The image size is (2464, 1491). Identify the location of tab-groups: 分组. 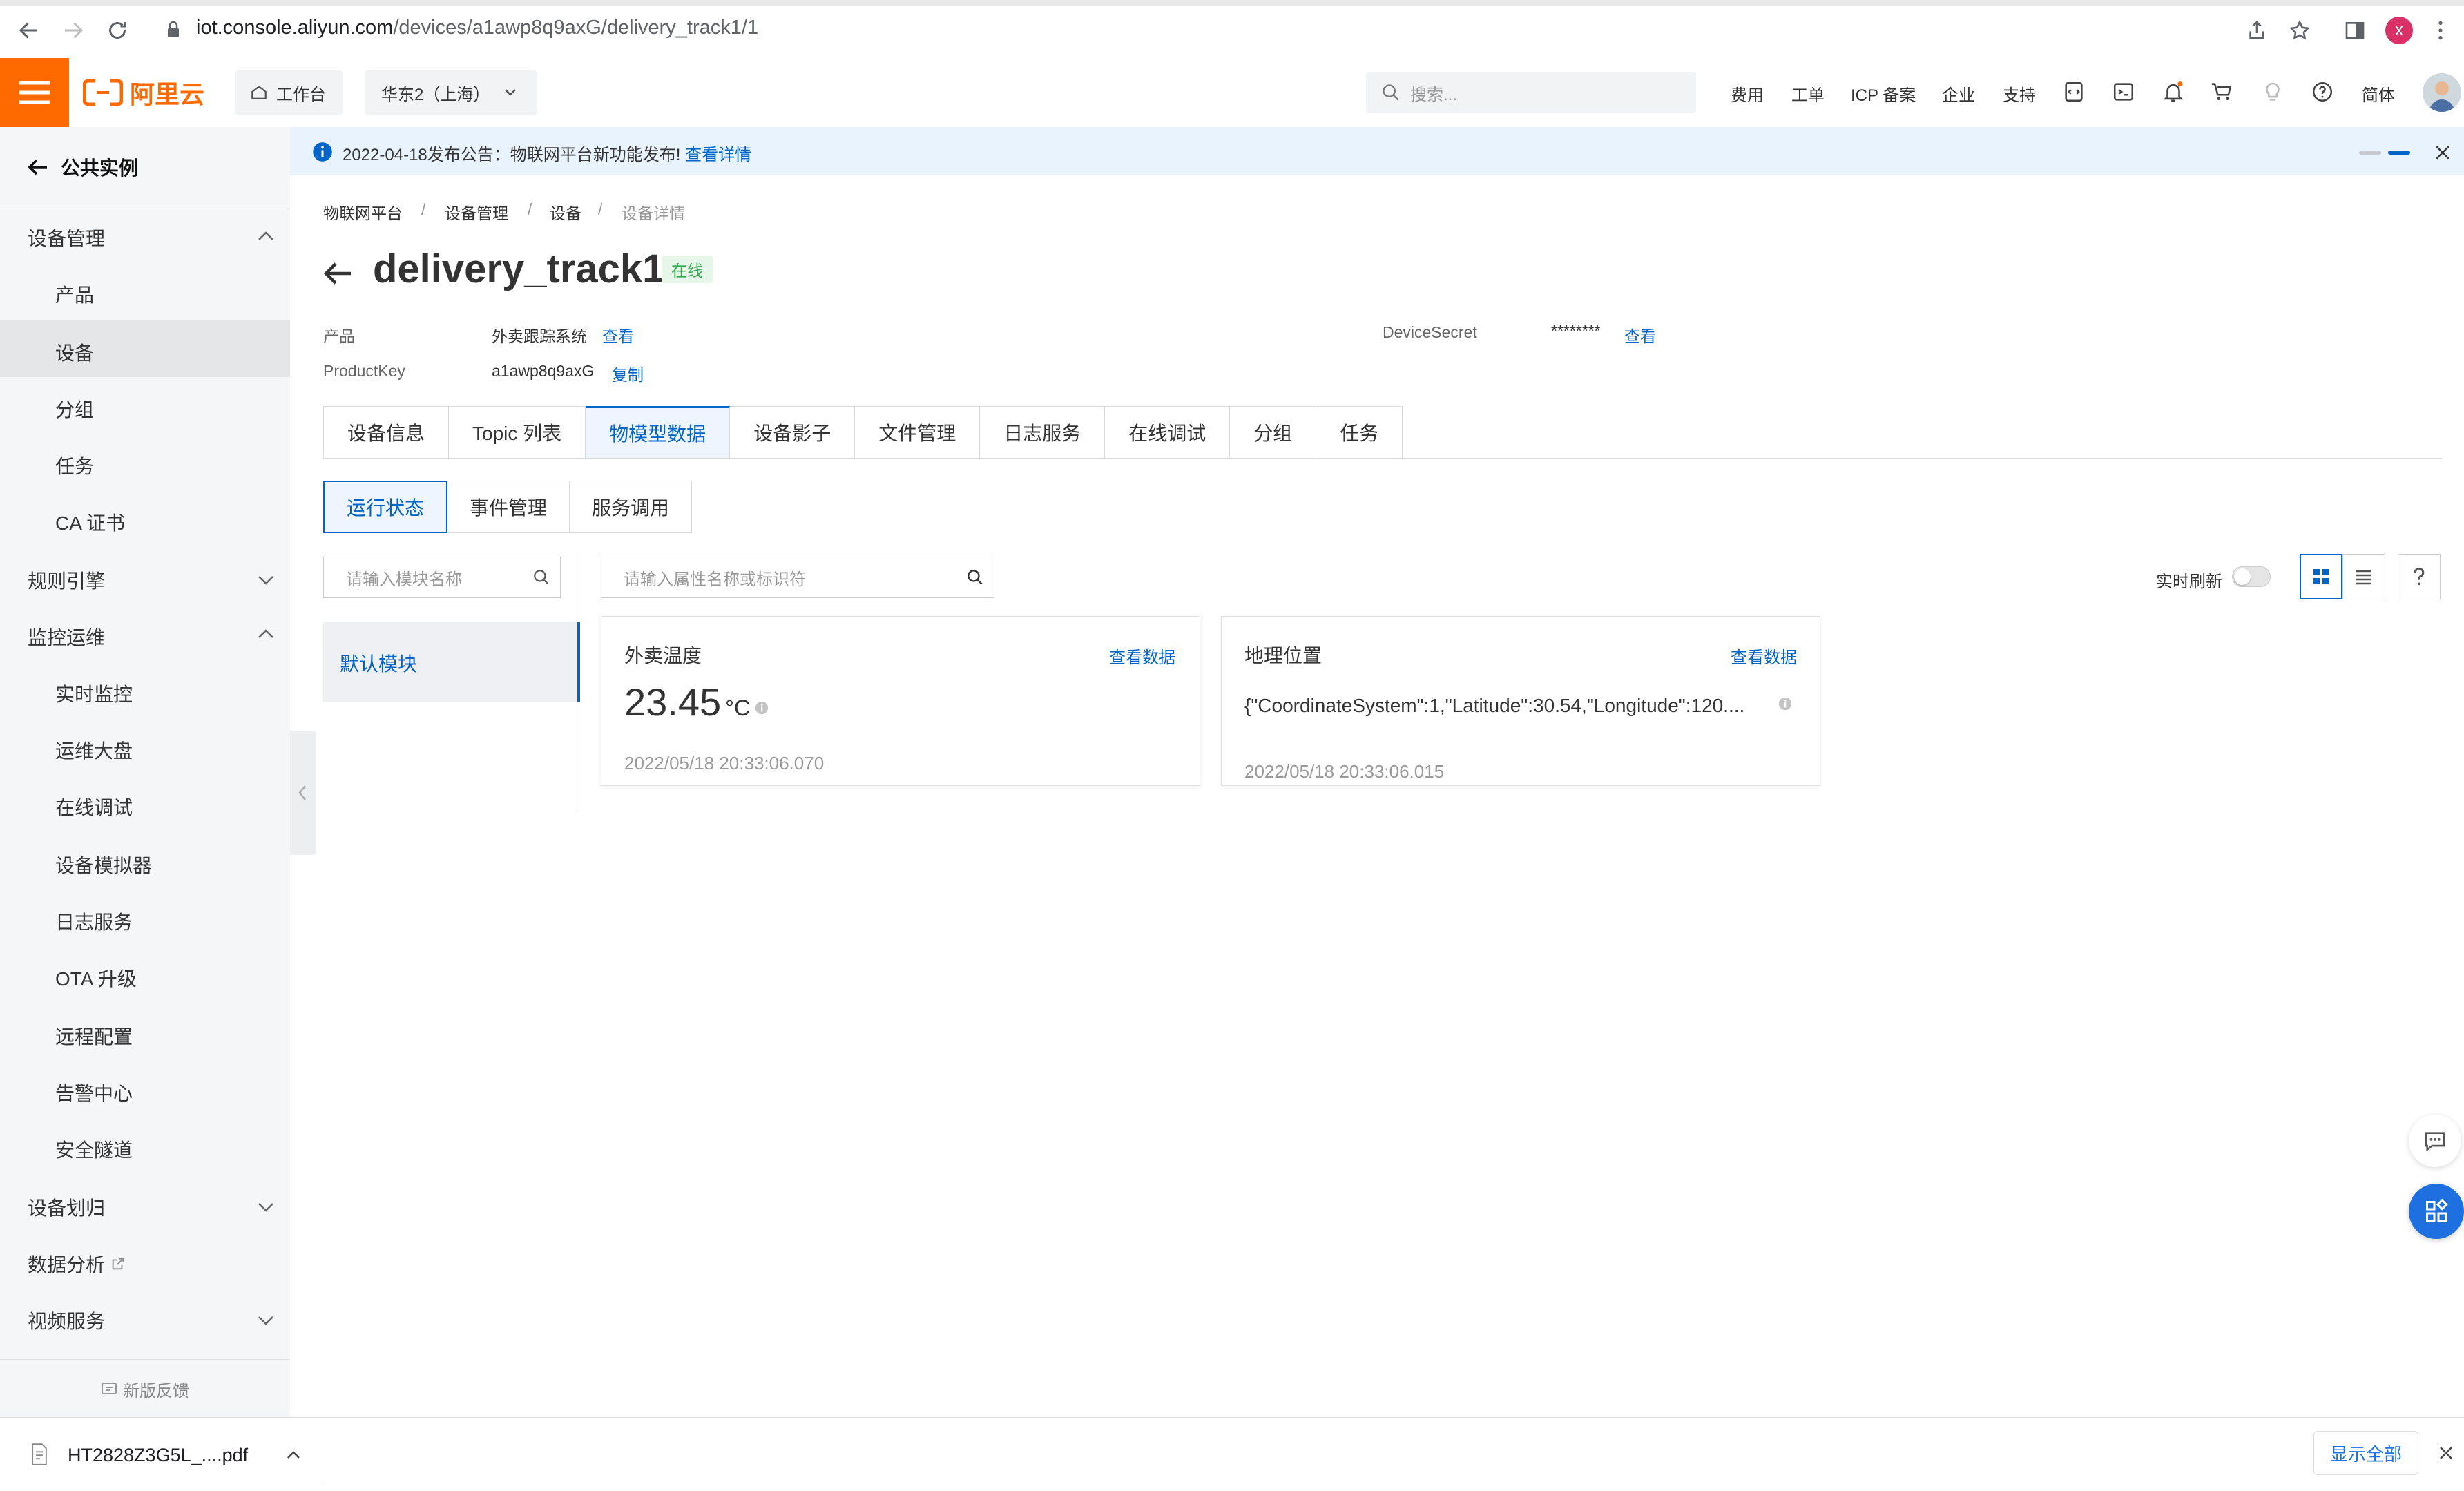
(1273, 432).